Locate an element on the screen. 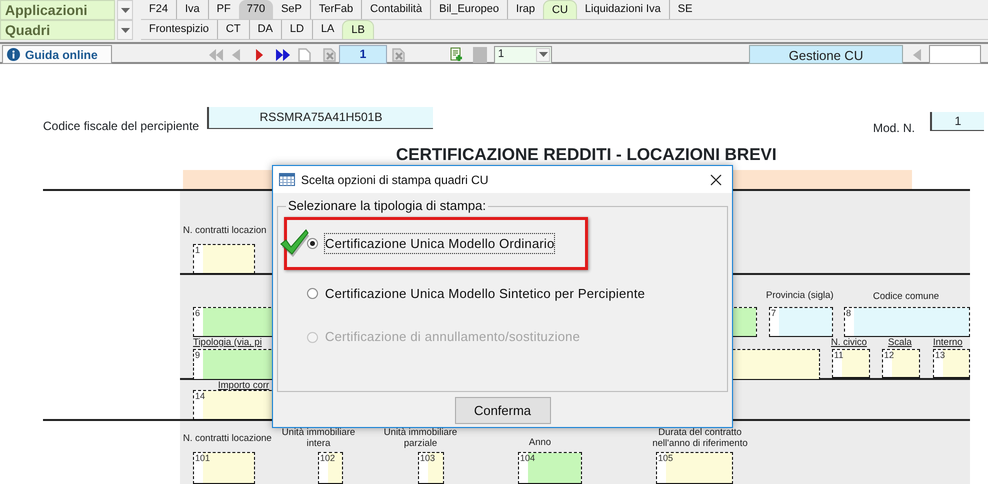 This screenshot has height=484, width=988. window-icon is located at coordinates (287, 179).